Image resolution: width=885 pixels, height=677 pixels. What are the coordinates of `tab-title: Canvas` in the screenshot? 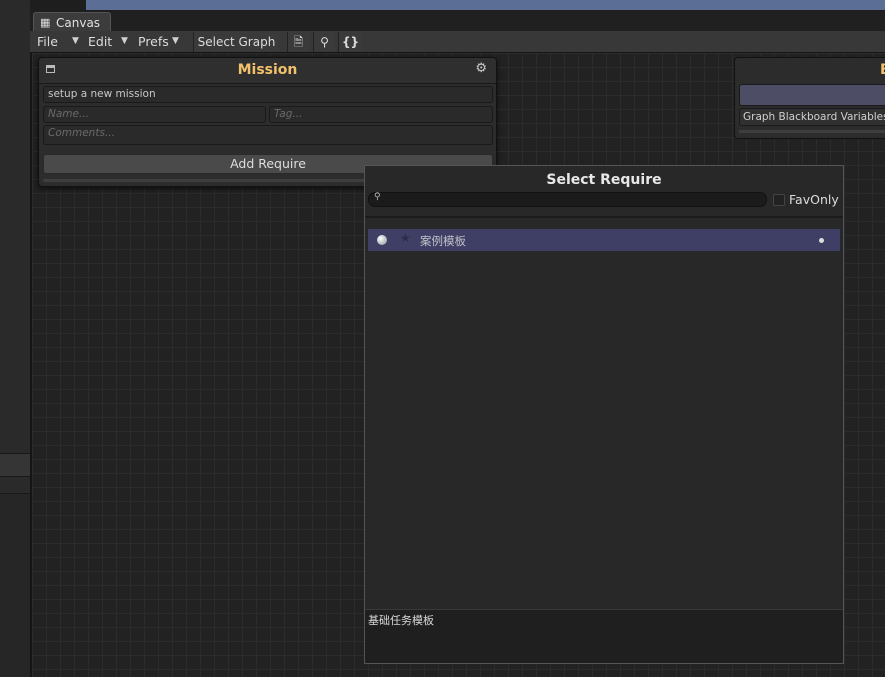 It's located at (78, 23).